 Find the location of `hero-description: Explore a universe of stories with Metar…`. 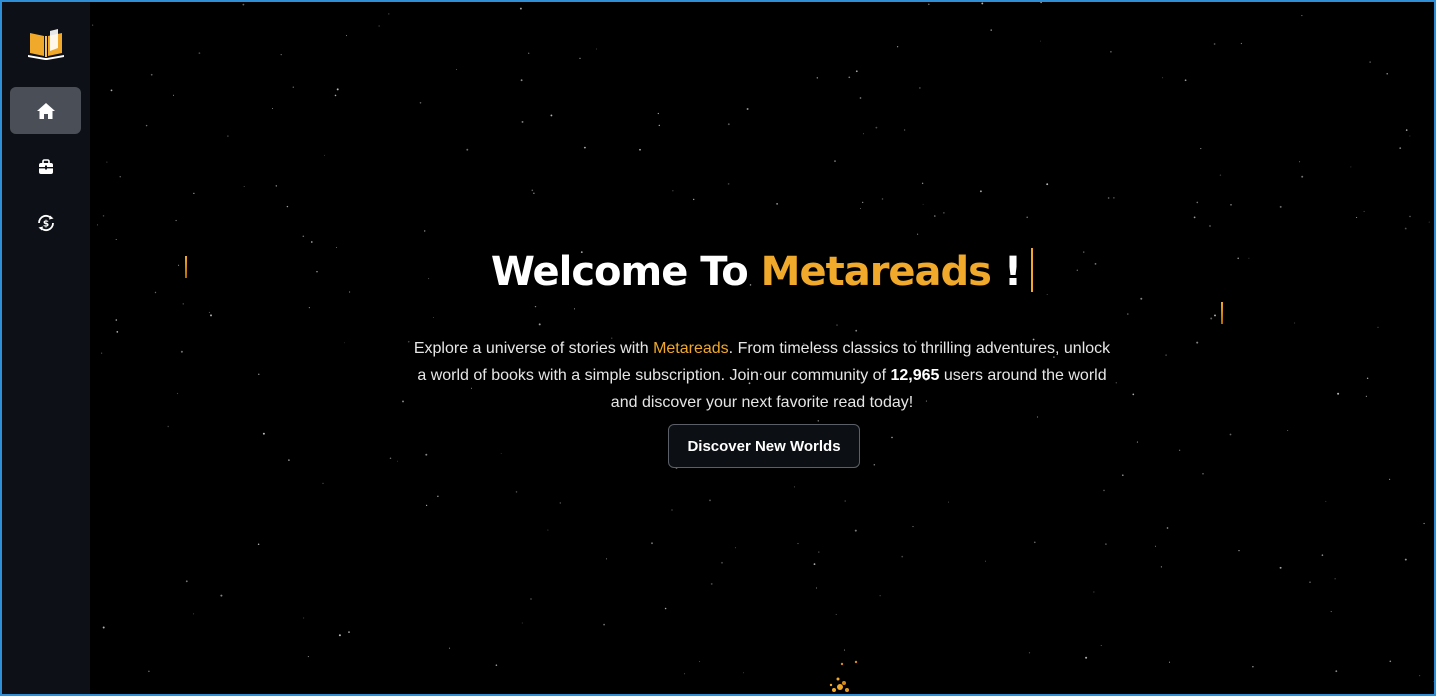

hero-description: Explore a universe of stories with Metar… is located at coordinates (762, 375).